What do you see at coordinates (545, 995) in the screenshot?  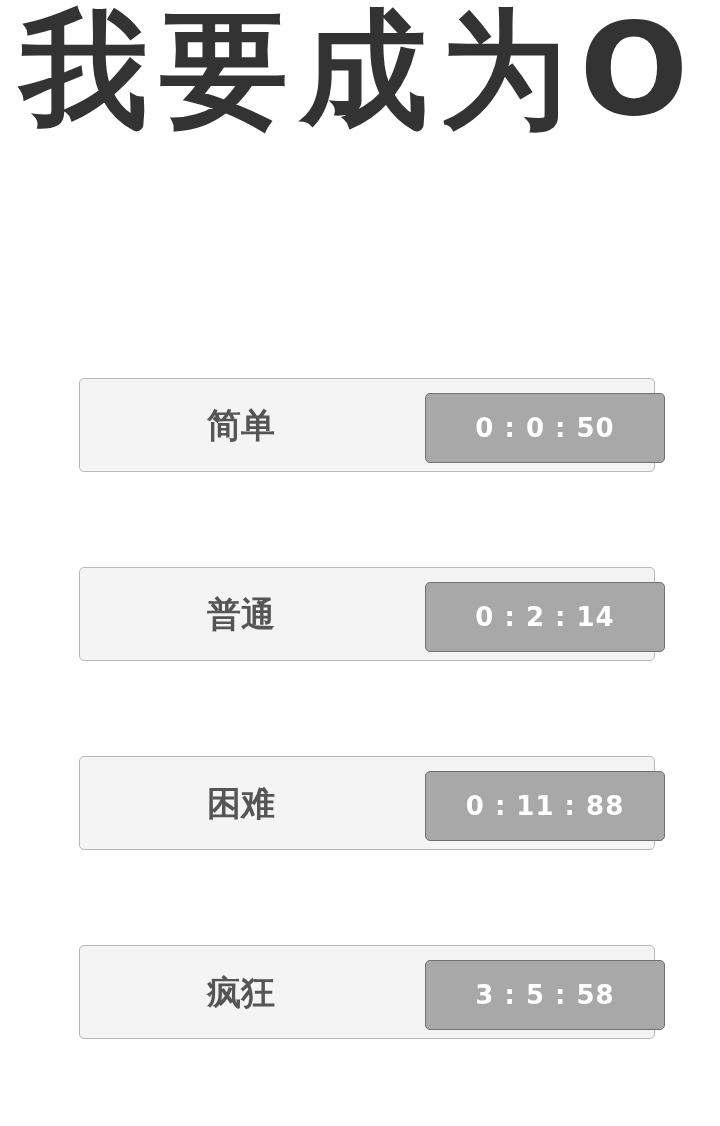 I see `best-time-badge: 3 : 5 : 58` at bounding box center [545, 995].